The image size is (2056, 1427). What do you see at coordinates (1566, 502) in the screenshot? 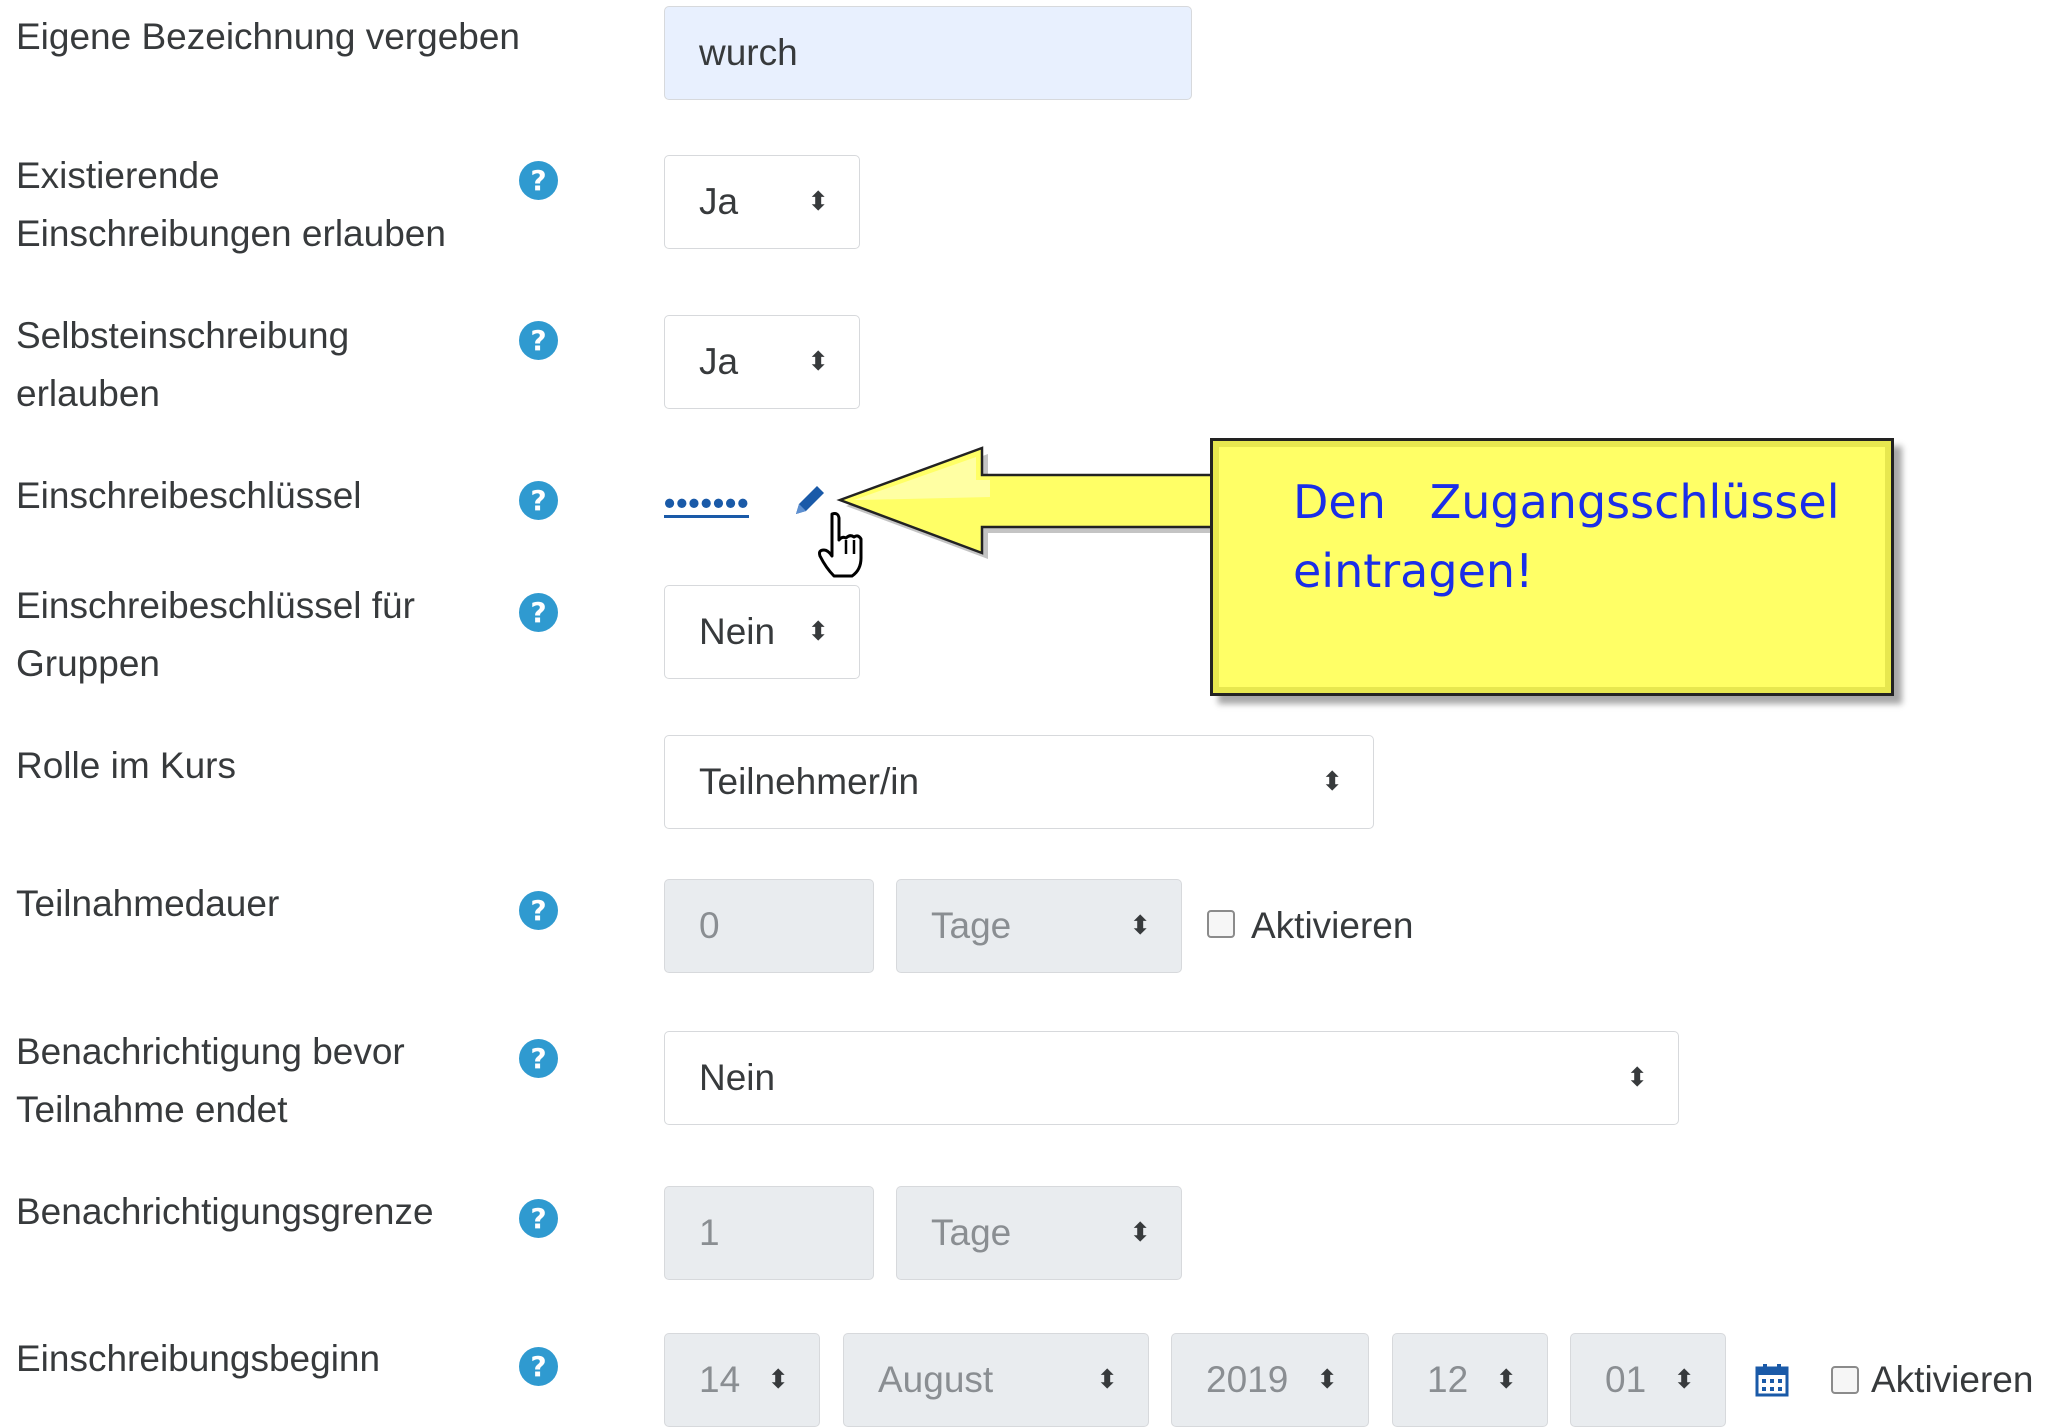
I see `callout-text-line1: Den Zugangsschlüssel` at bounding box center [1566, 502].